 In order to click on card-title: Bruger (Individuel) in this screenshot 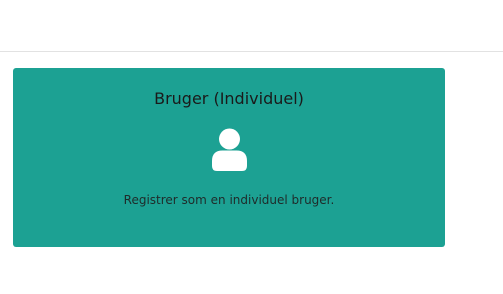, I will do `click(229, 98)`.